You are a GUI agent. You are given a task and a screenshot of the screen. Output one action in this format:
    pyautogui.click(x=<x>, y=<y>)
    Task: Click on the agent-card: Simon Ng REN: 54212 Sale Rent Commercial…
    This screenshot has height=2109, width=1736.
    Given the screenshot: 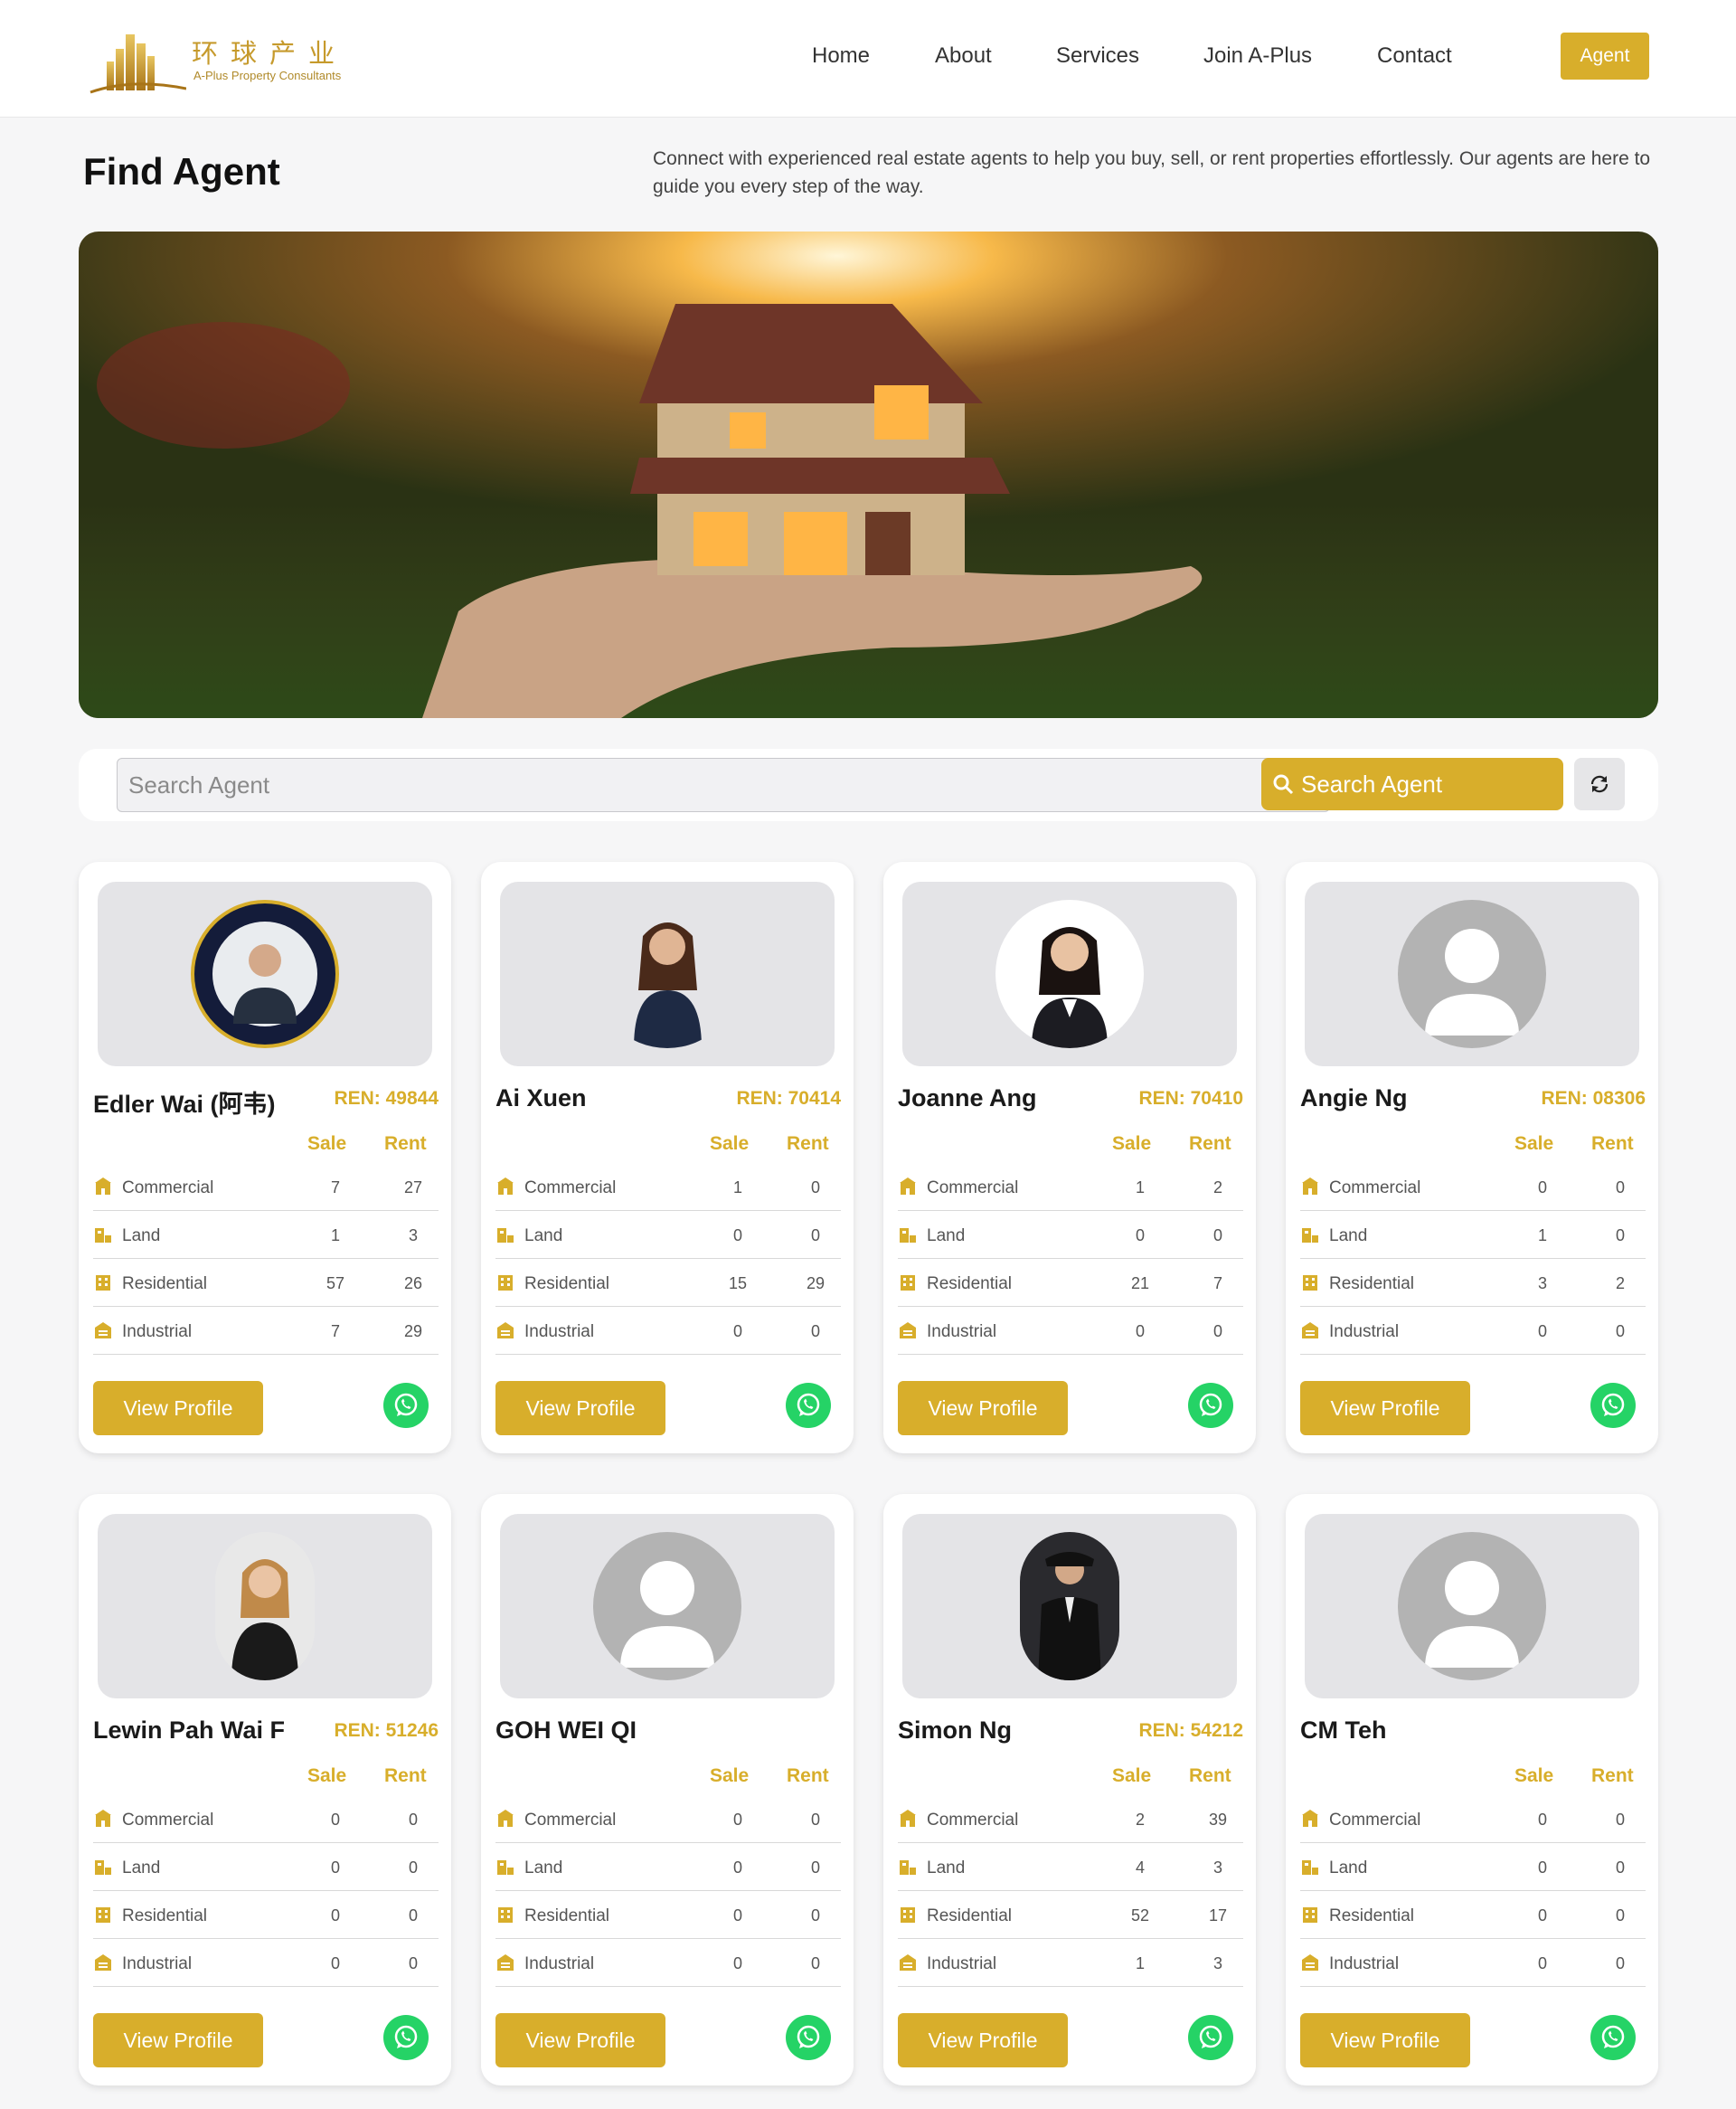 What is the action you would take?
    pyautogui.click(x=1069, y=1790)
    